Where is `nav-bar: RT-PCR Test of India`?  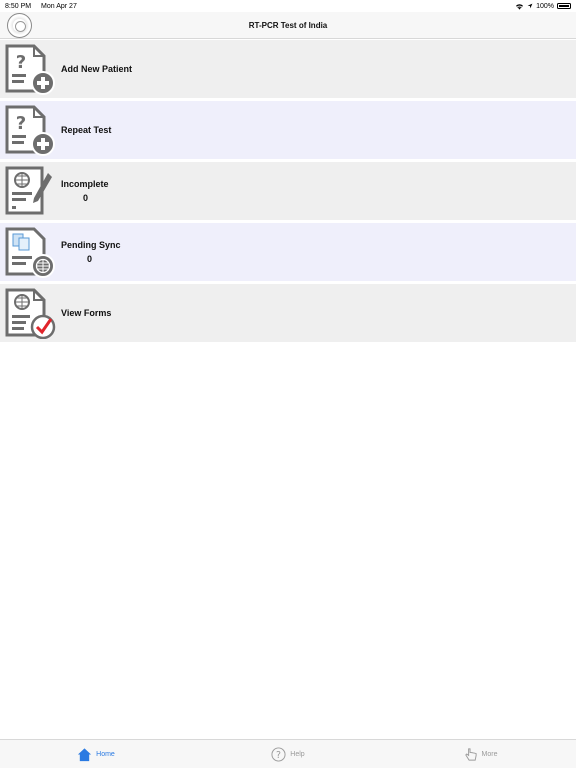 nav-bar: RT-PCR Test of India is located at coordinates (288, 25).